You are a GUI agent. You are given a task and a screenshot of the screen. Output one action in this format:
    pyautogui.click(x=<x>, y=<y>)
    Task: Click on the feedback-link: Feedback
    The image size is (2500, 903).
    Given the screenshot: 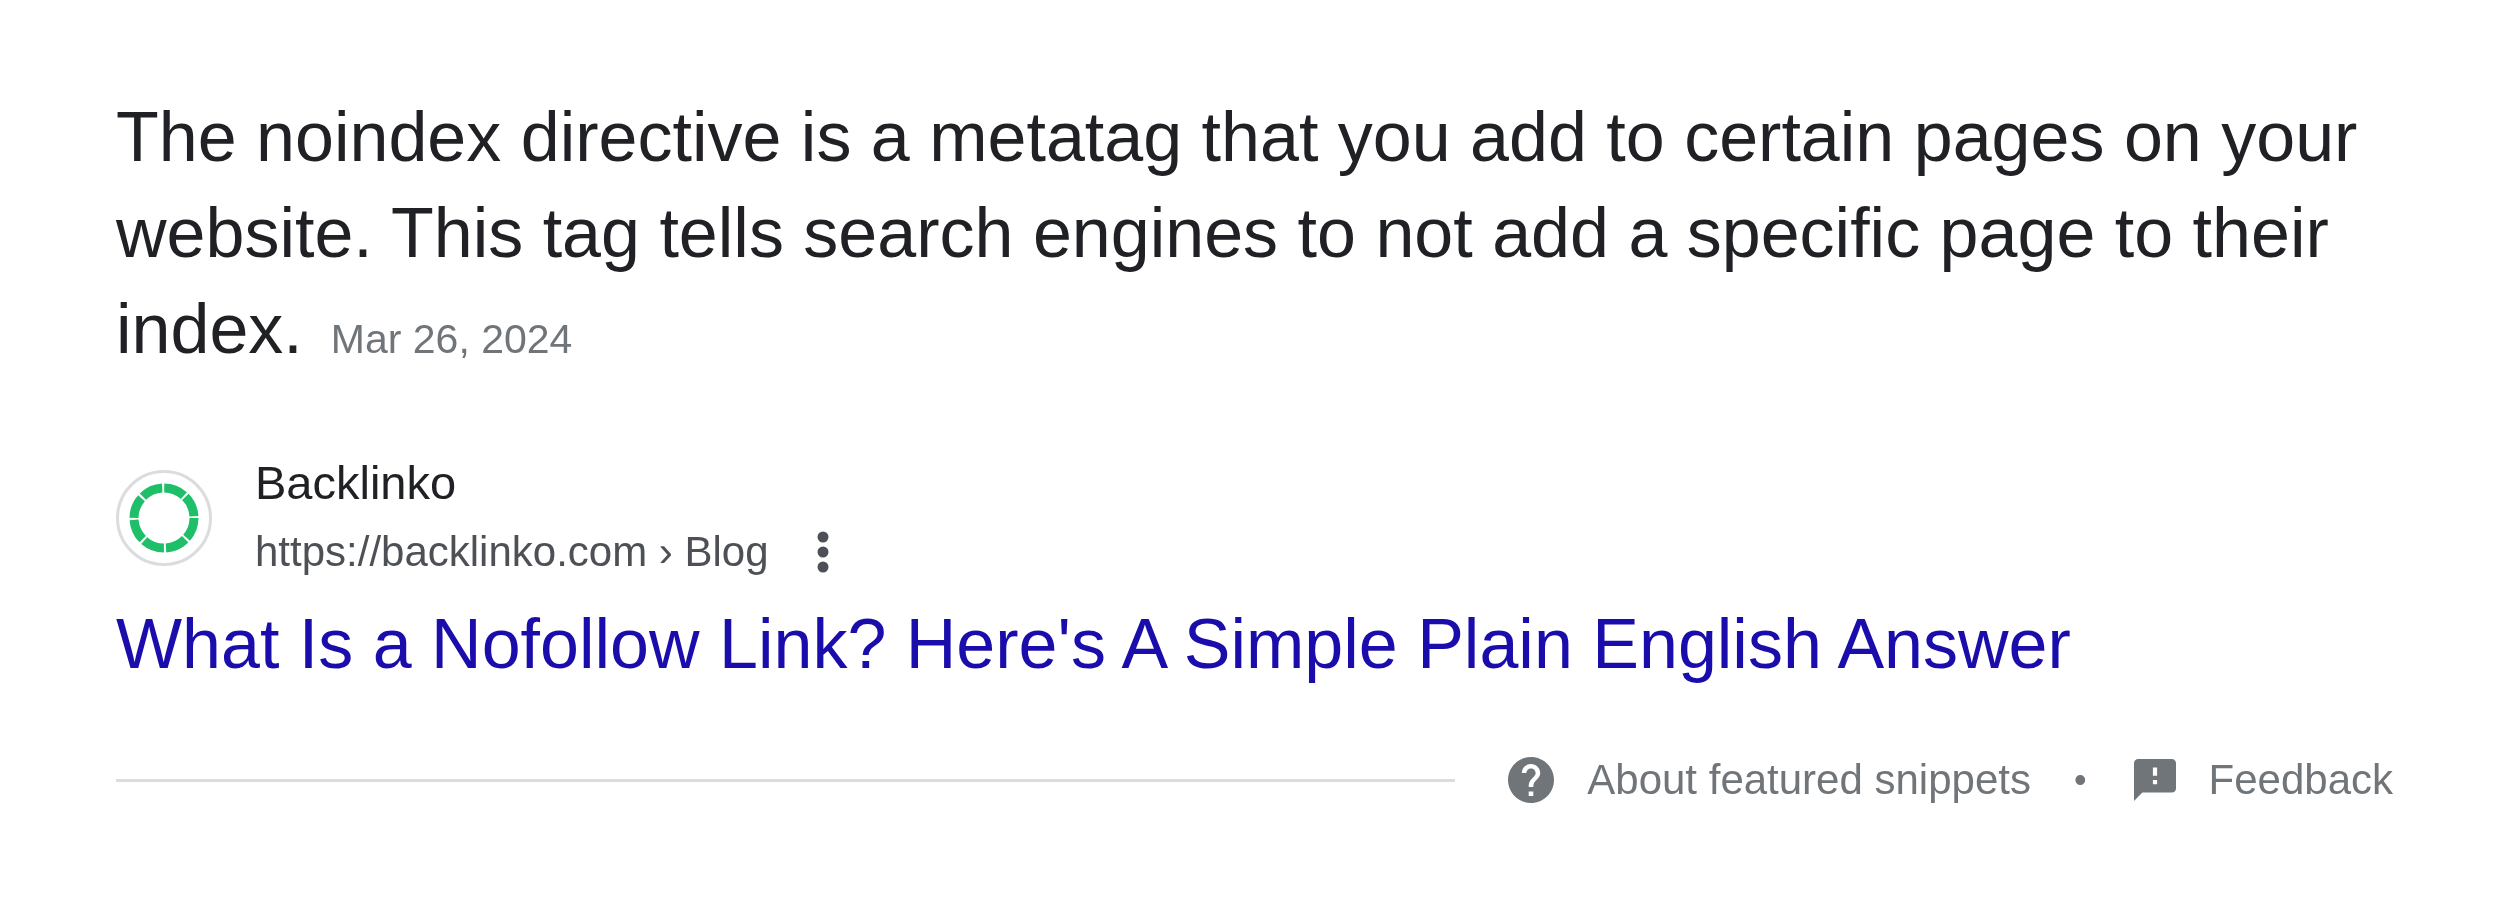 What is the action you would take?
    pyautogui.click(x=2263, y=780)
    